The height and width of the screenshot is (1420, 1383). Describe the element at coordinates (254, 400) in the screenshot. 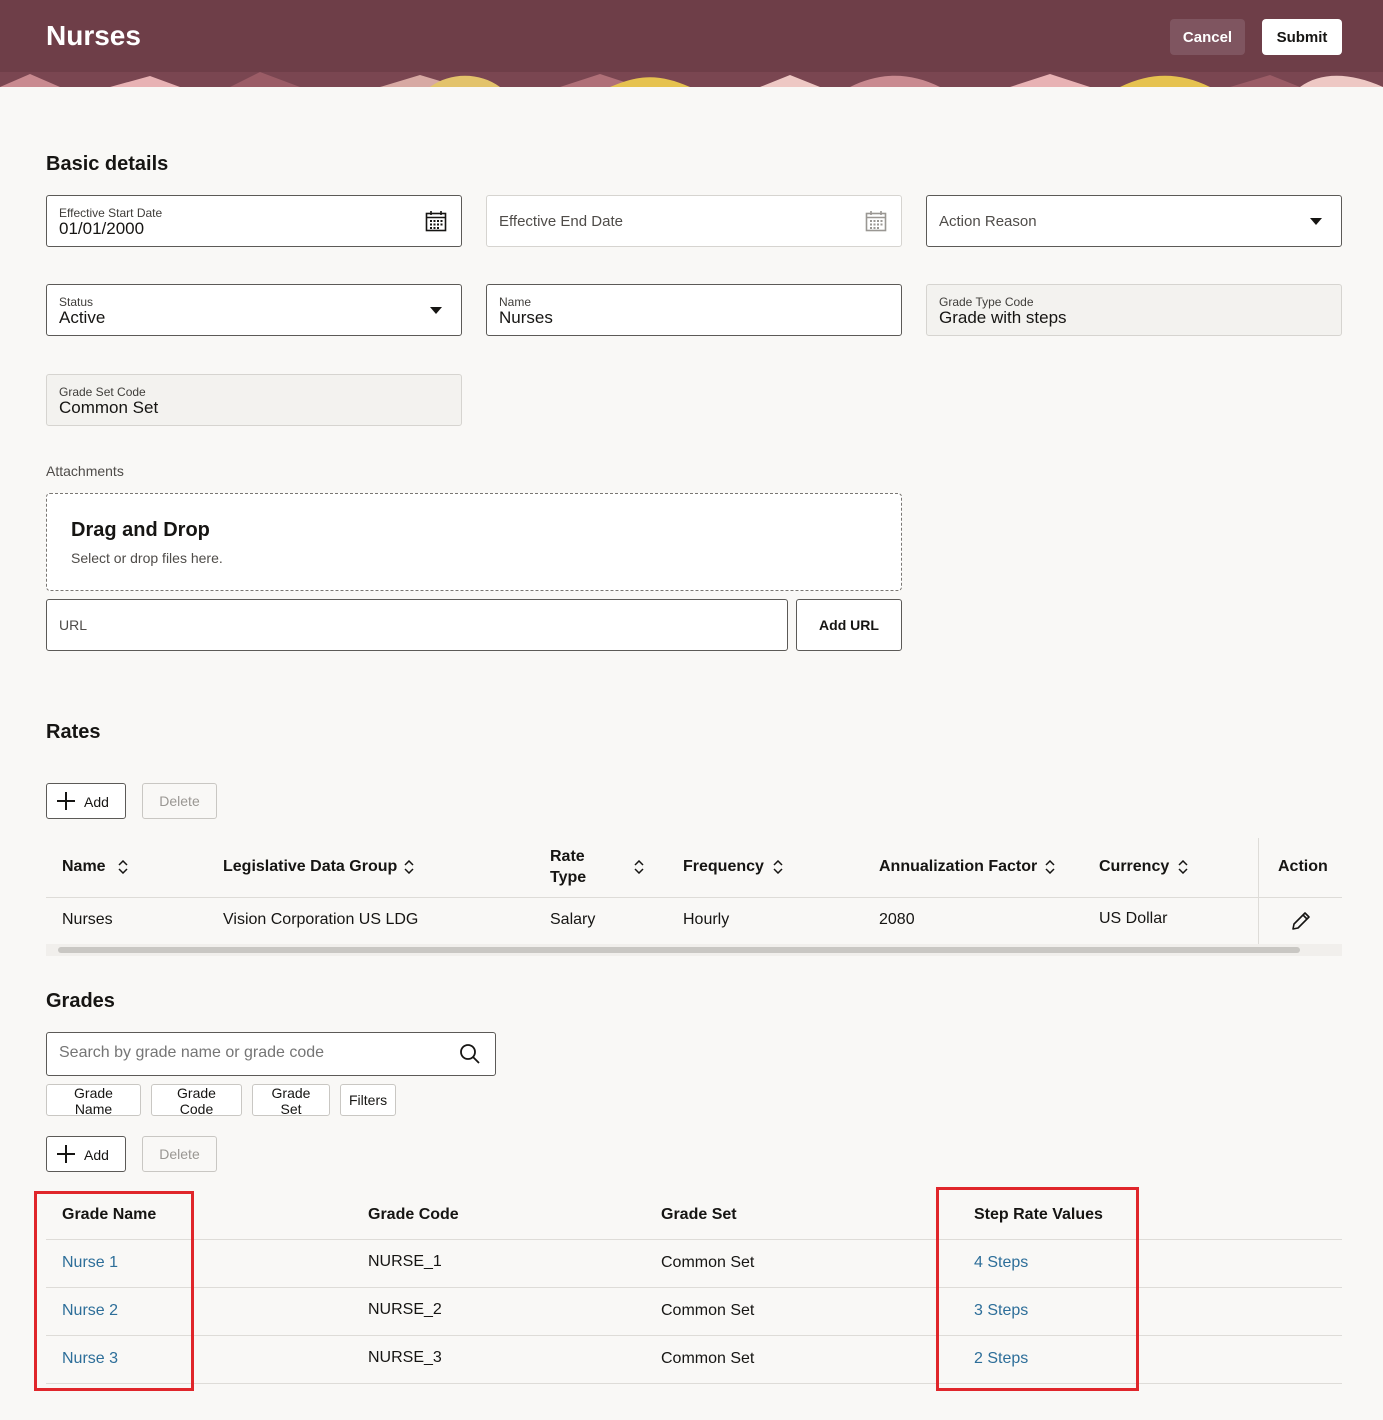

I see `grade-set-code-field: Grade Set Code Common Set` at that location.